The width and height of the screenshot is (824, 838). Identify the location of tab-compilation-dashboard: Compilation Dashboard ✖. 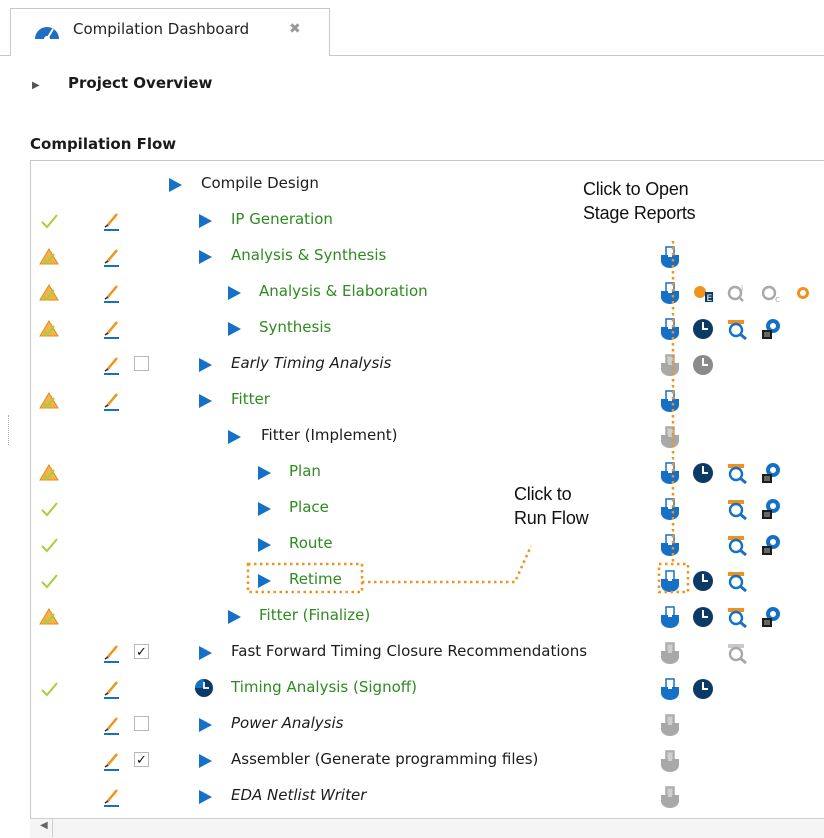
(170, 31).